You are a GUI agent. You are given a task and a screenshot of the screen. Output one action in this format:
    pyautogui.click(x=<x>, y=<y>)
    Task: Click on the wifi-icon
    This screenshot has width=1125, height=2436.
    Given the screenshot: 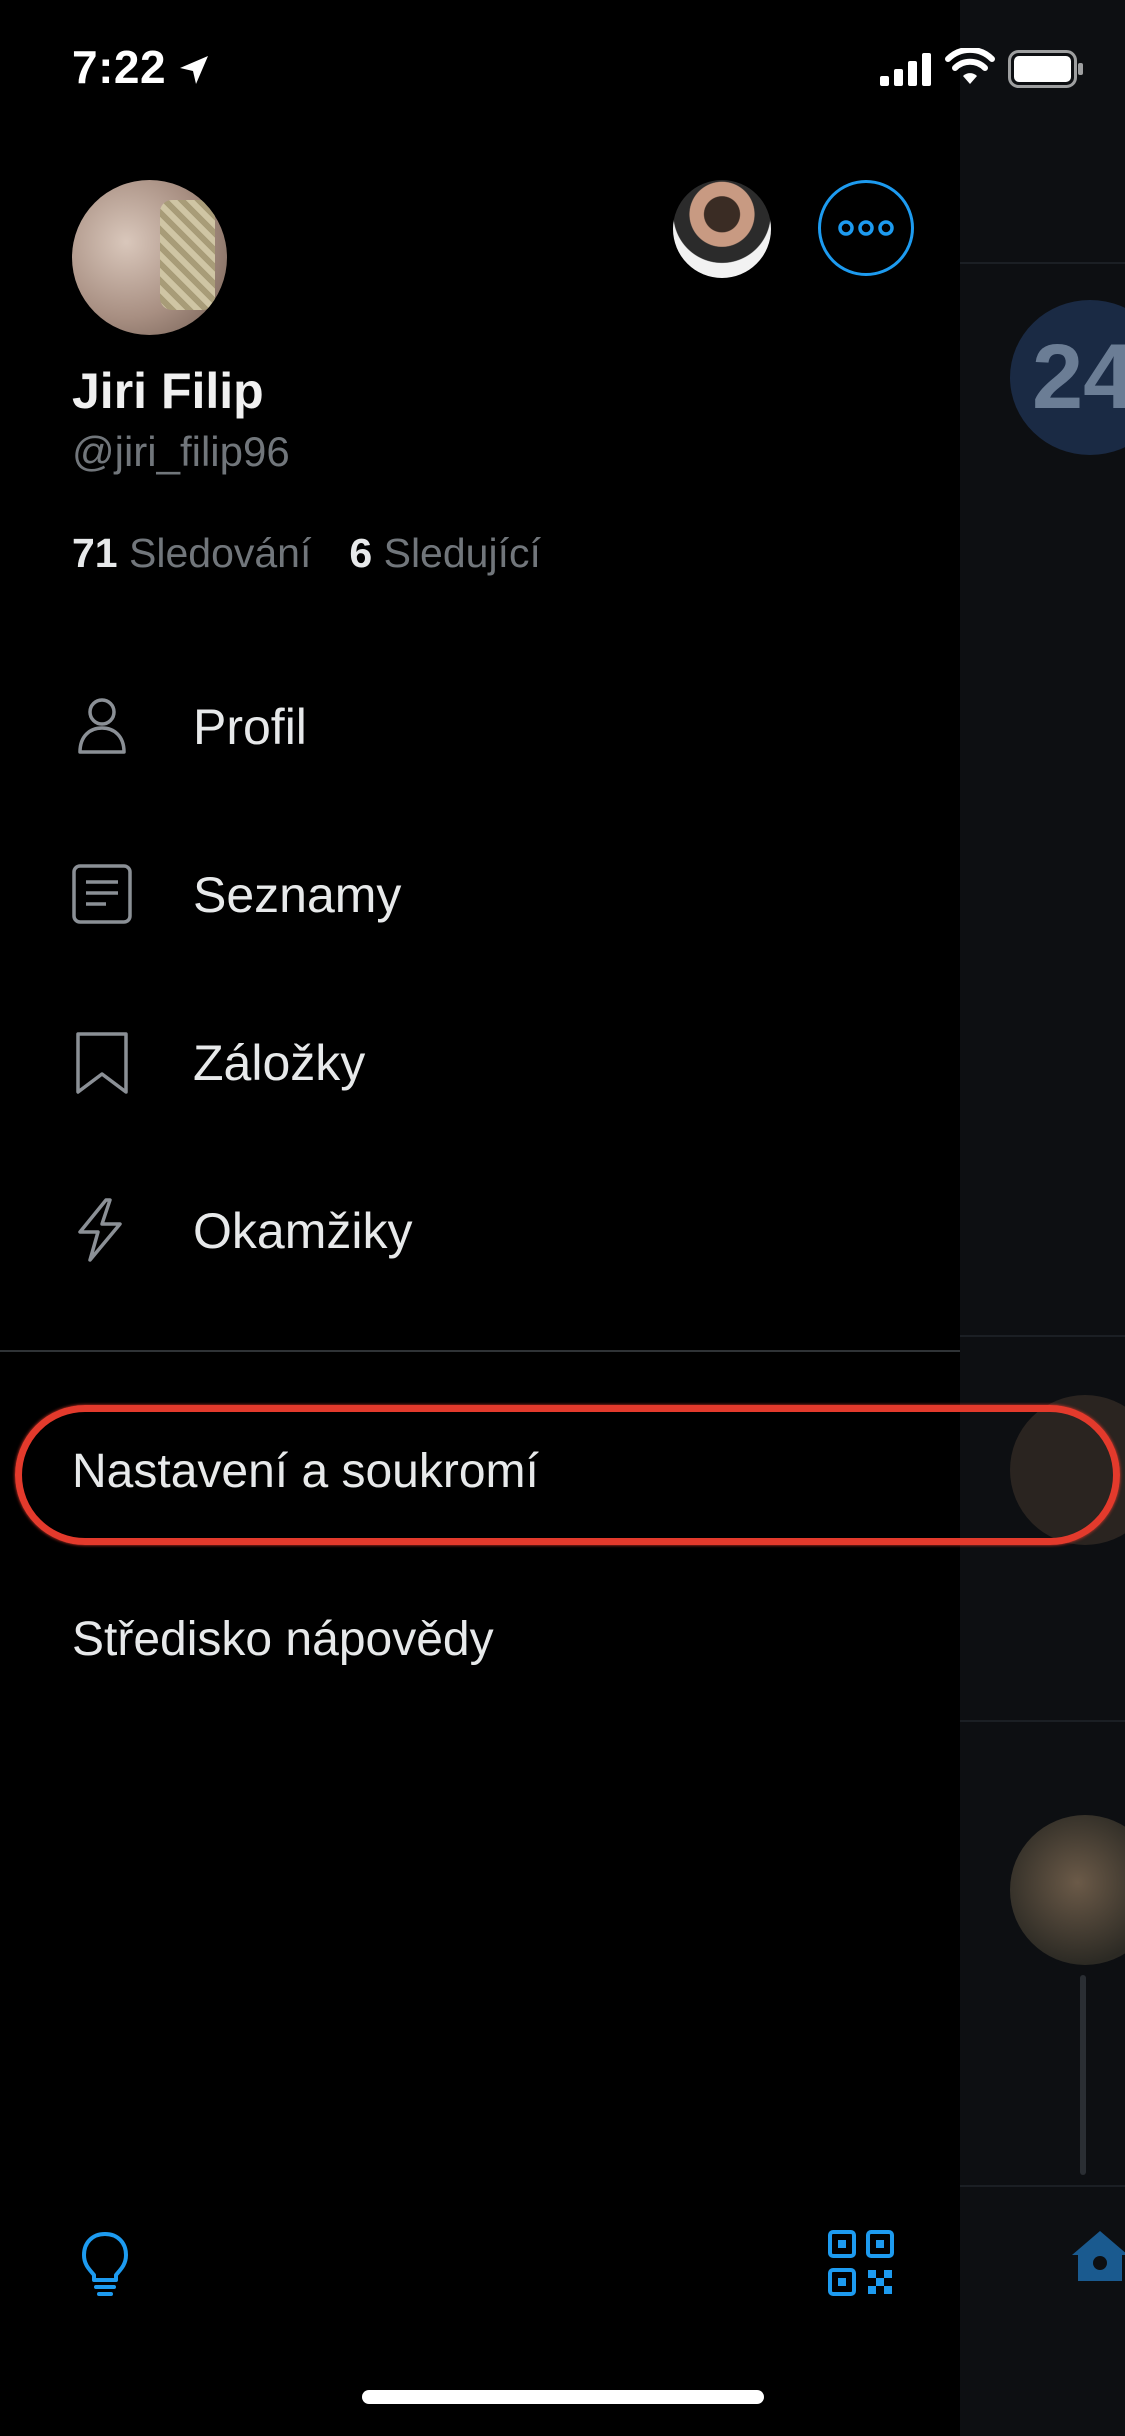 What is the action you would take?
    pyautogui.click(x=970, y=66)
    